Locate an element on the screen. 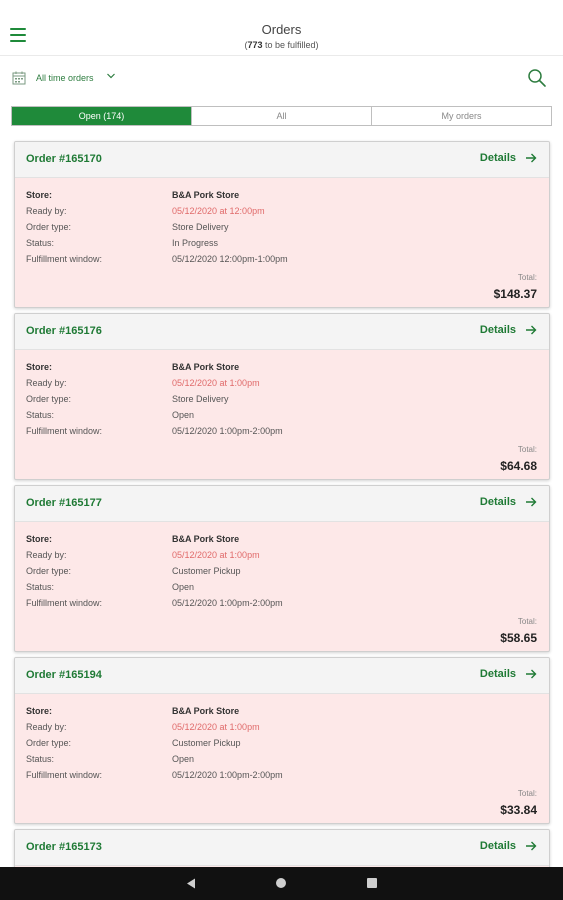  chevron-down-icon is located at coordinates (111, 76).